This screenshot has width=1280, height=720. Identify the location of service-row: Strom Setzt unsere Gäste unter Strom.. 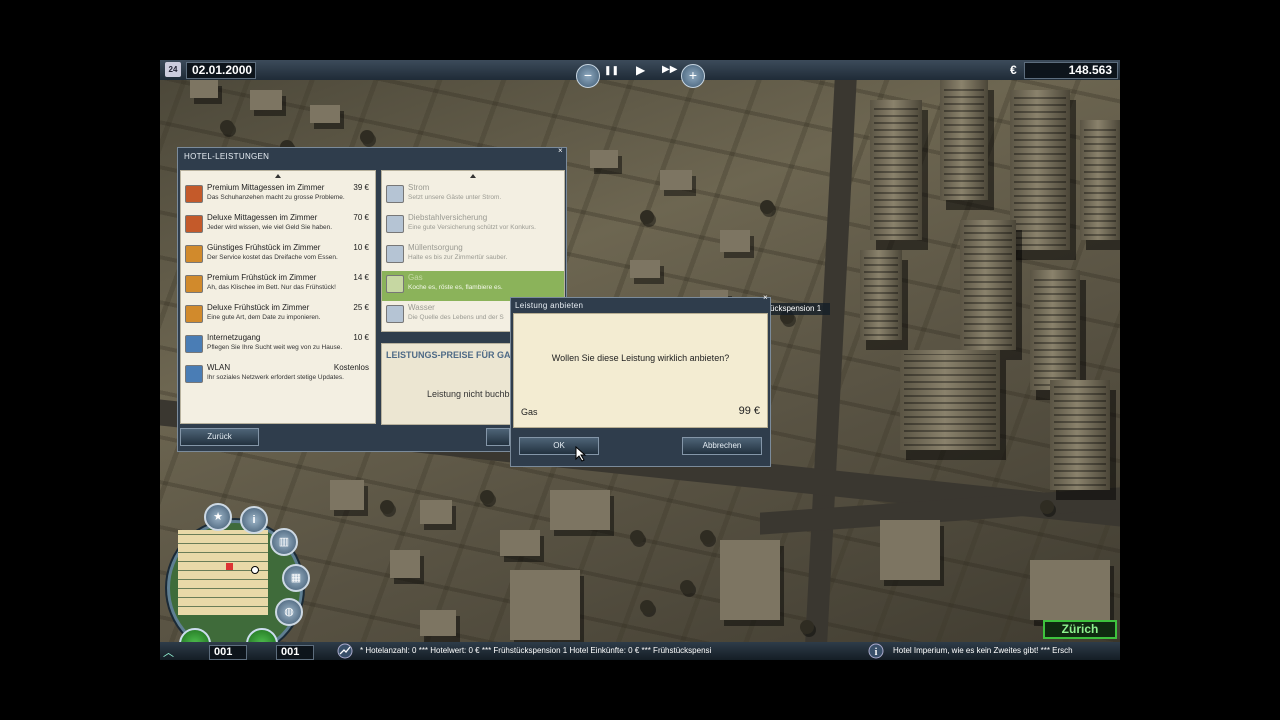
(473, 196).